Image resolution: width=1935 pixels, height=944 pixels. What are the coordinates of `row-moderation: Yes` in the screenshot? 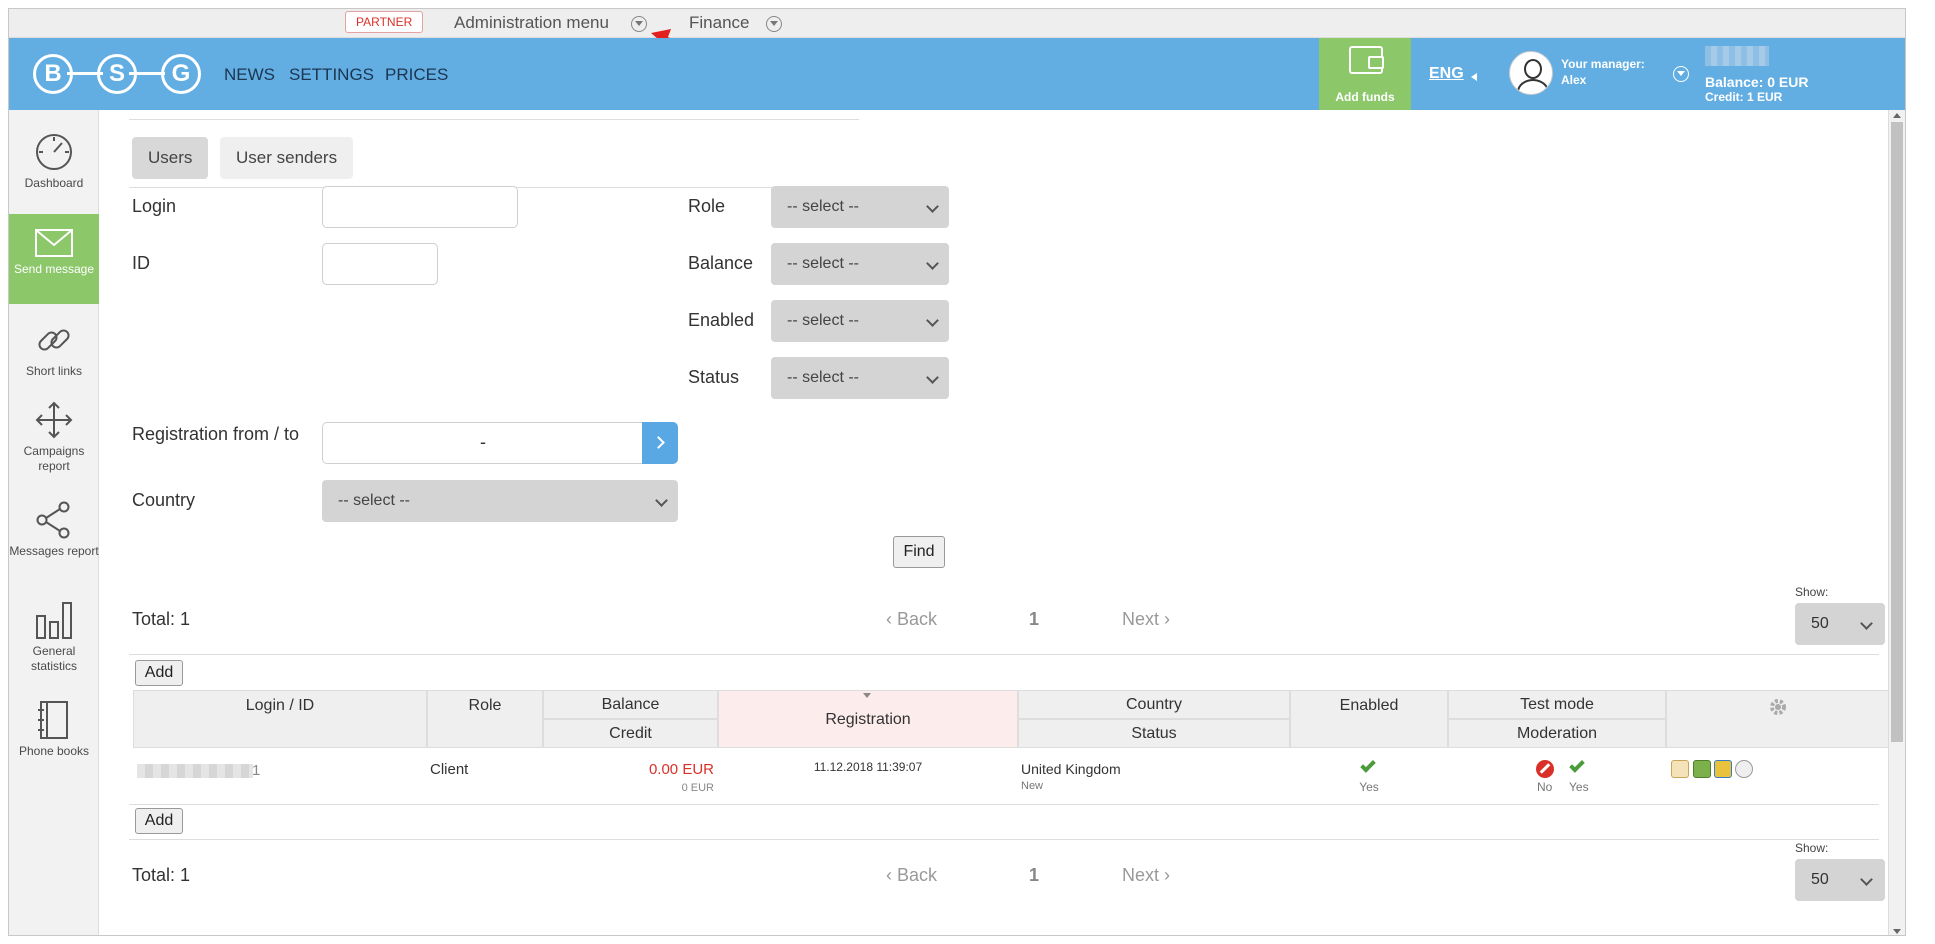 It's located at (1579, 787).